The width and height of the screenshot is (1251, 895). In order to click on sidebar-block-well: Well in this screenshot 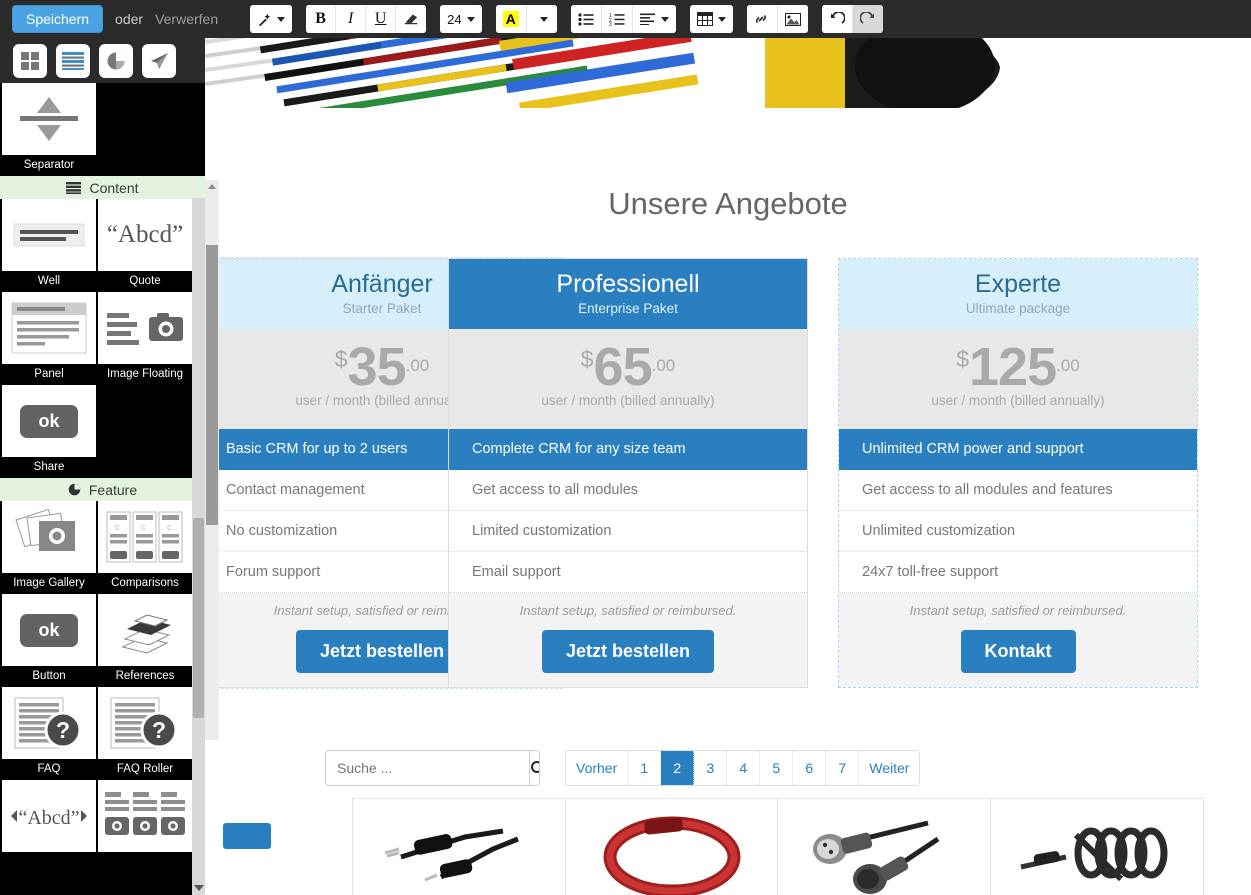, I will do `click(49, 245)`.